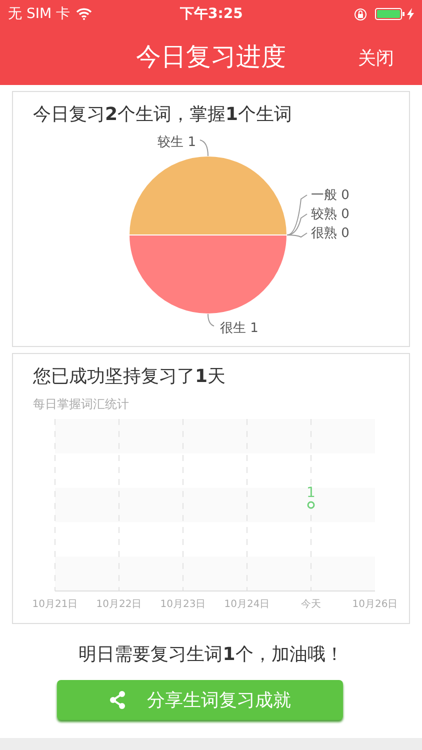 The width and height of the screenshot is (422, 750). I want to click on share-button: 分享生词复习成就, so click(200, 700).